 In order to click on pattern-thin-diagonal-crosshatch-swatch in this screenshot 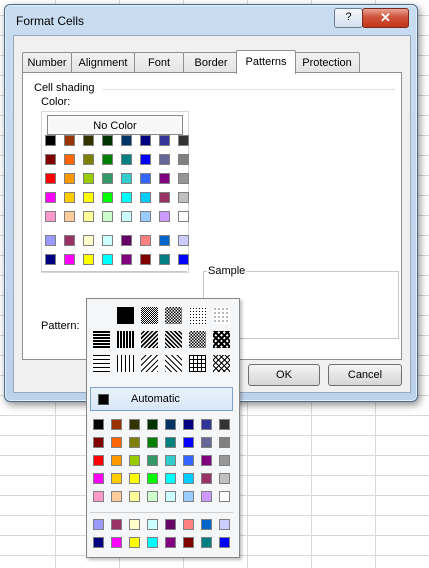, I will do `click(221, 363)`.